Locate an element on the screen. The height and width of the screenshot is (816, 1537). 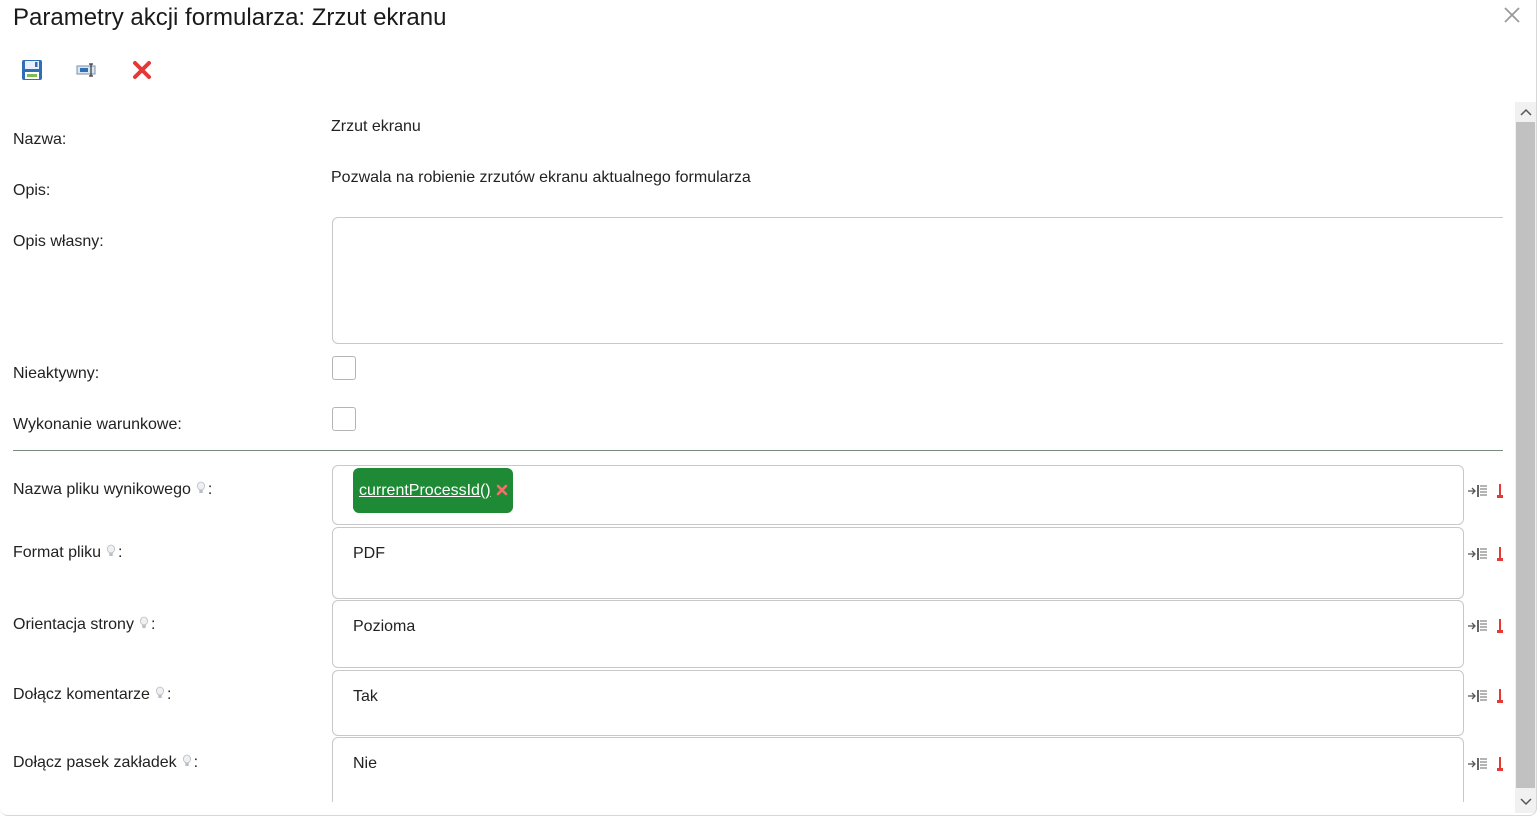
own-description-label: Opis własny: is located at coordinates (58, 241).